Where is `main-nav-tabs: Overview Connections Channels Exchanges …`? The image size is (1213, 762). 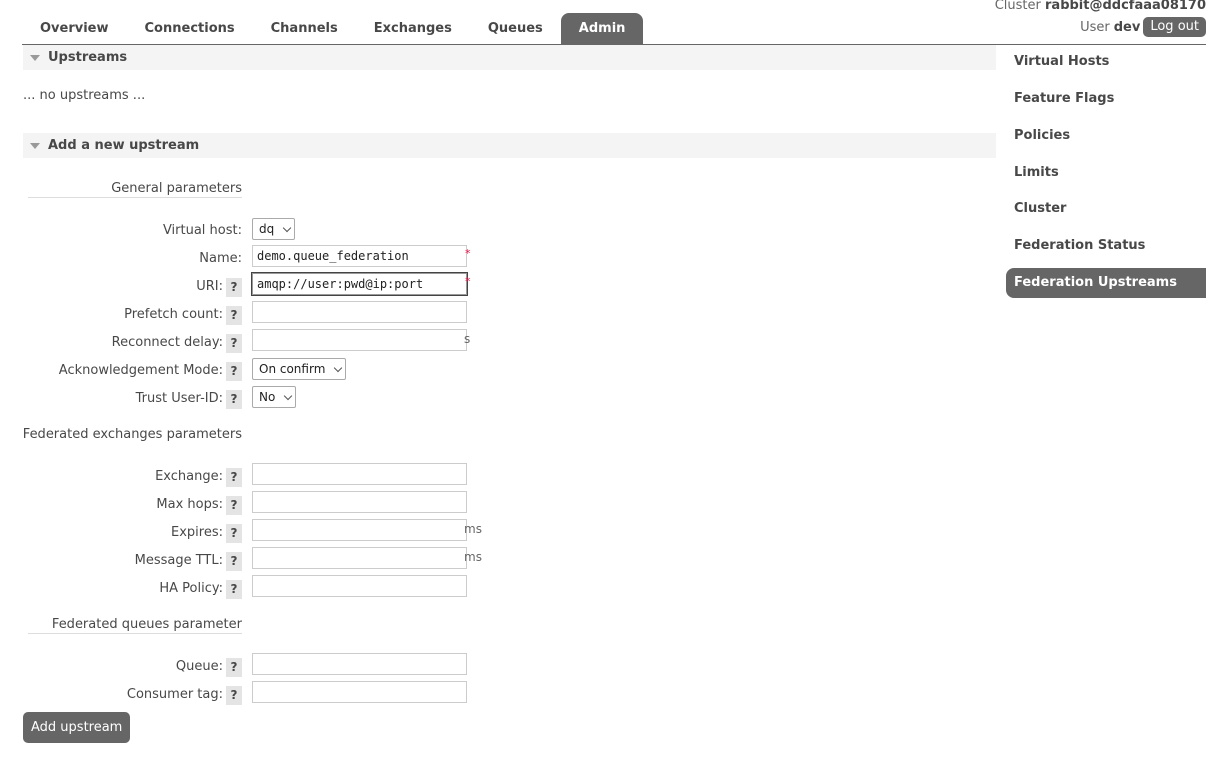
main-nav-tabs: Overview Connections Channels Exchanges … is located at coordinates (333, 28).